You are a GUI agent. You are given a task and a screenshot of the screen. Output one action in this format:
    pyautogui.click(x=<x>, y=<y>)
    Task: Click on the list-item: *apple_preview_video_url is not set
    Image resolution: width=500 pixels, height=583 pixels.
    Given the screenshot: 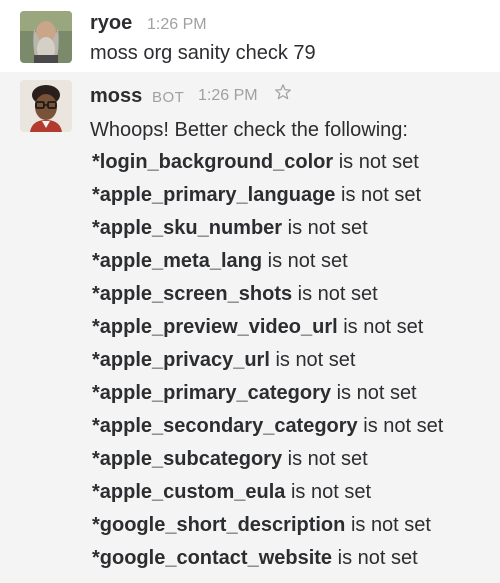 What is the action you would take?
    pyautogui.click(x=295, y=327)
    